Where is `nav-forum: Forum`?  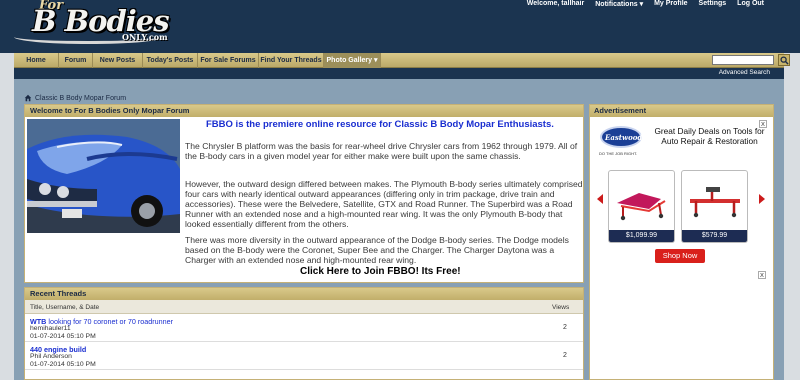 nav-forum: Forum is located at coordinates (76, 60).